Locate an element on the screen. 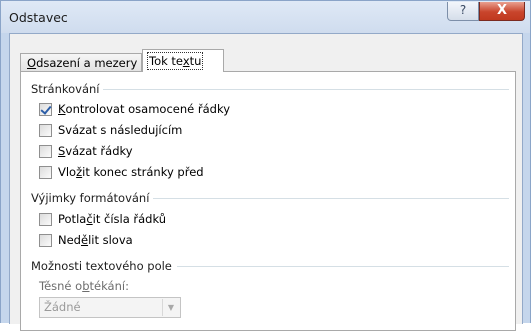  keep-lines-together-option: Svázat řádky is located at coordinates (86, 151).